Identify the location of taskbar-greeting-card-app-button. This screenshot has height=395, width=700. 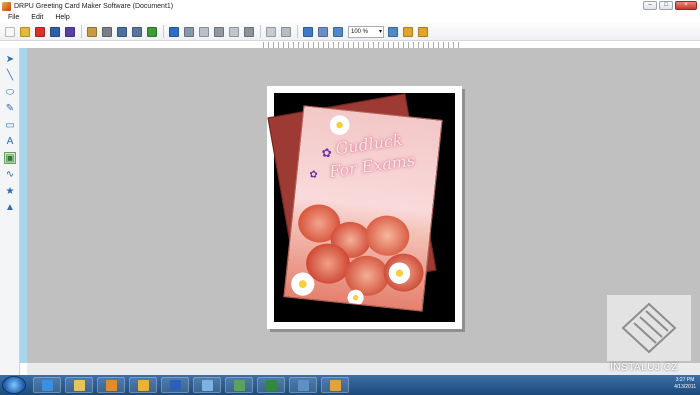
(239, 385).